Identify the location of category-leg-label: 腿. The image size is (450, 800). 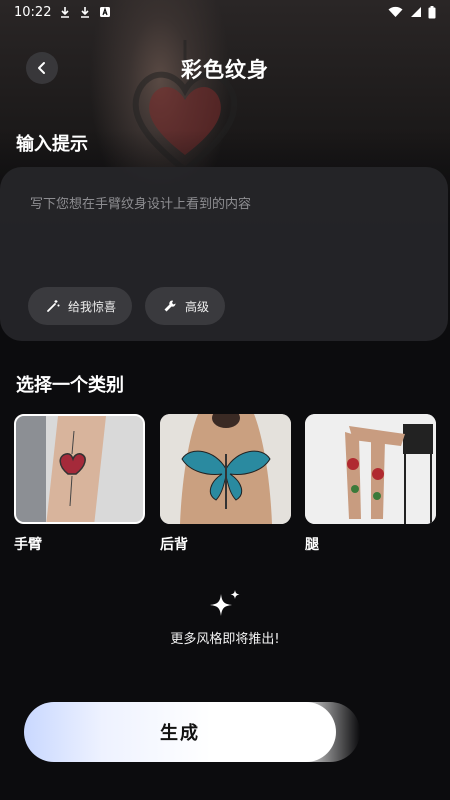
(312, 545).